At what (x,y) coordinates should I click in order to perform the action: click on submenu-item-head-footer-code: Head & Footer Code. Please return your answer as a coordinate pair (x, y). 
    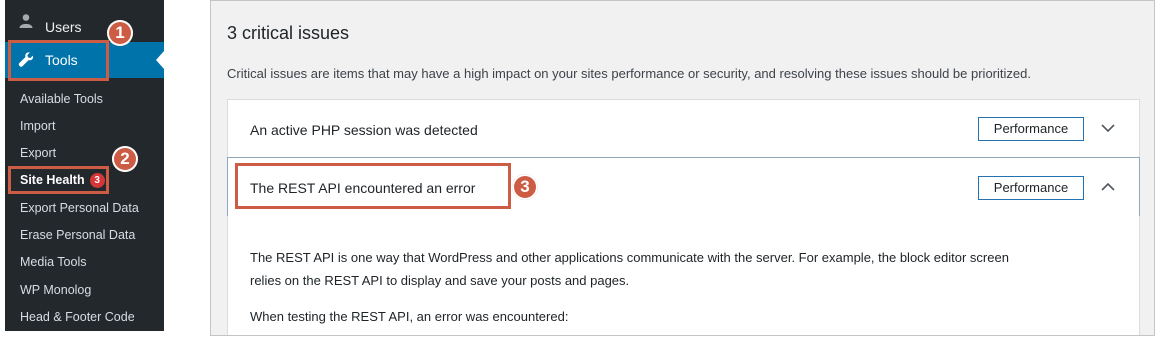
    Looking at the image, I should click on (77, 317).